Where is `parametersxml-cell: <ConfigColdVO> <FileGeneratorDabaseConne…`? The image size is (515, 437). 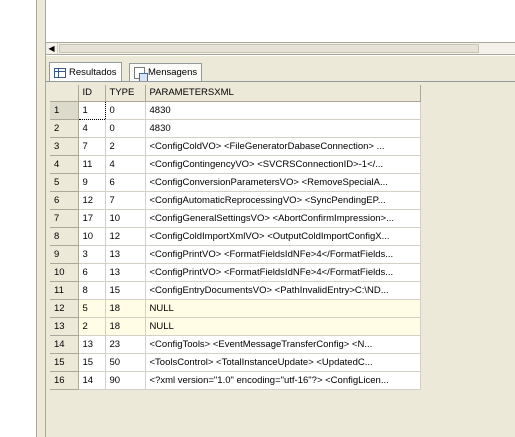 parametersxml-cell: <ConfigColdVO> <FileGeneratorDabaseConne… is located at coordinates (283, 146).